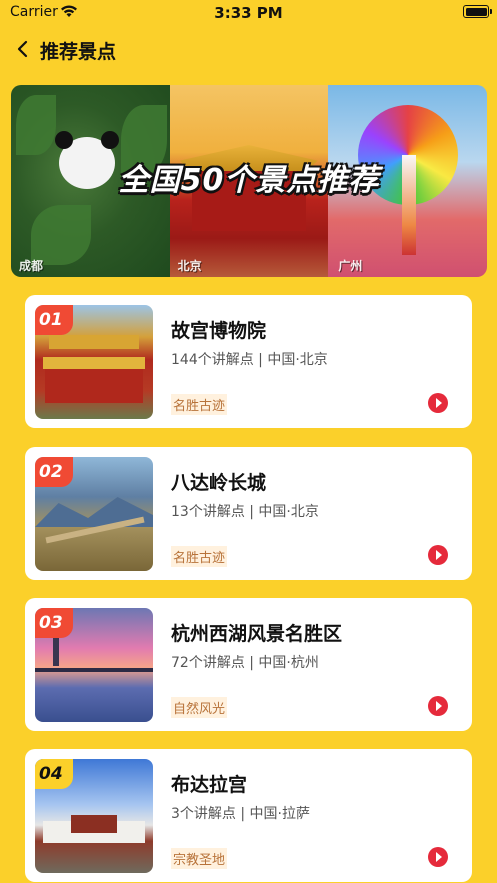  What do you see at coordinates (23, 49) in the screenshot?
I see `back-icon` at bounding box center [23, 49].